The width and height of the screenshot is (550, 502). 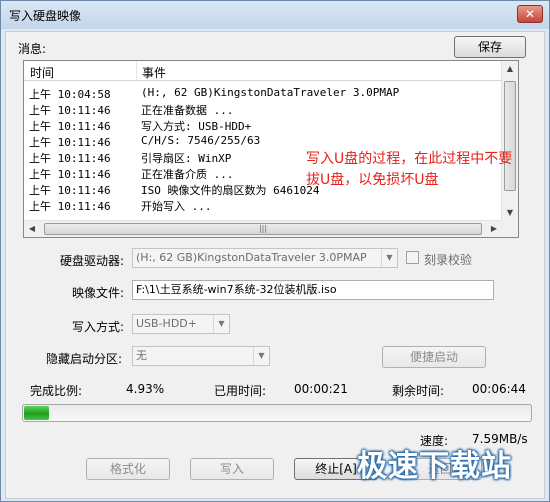 I want to click on save-button: 保存, so click(x=490, y=47).